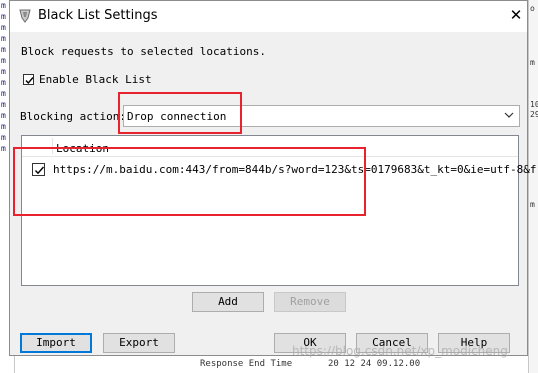  What do you see at coordinates (73, 116) in the screenshot?
I see `blocking-action-label: Blocking action:` at bounding box center [73, 116].